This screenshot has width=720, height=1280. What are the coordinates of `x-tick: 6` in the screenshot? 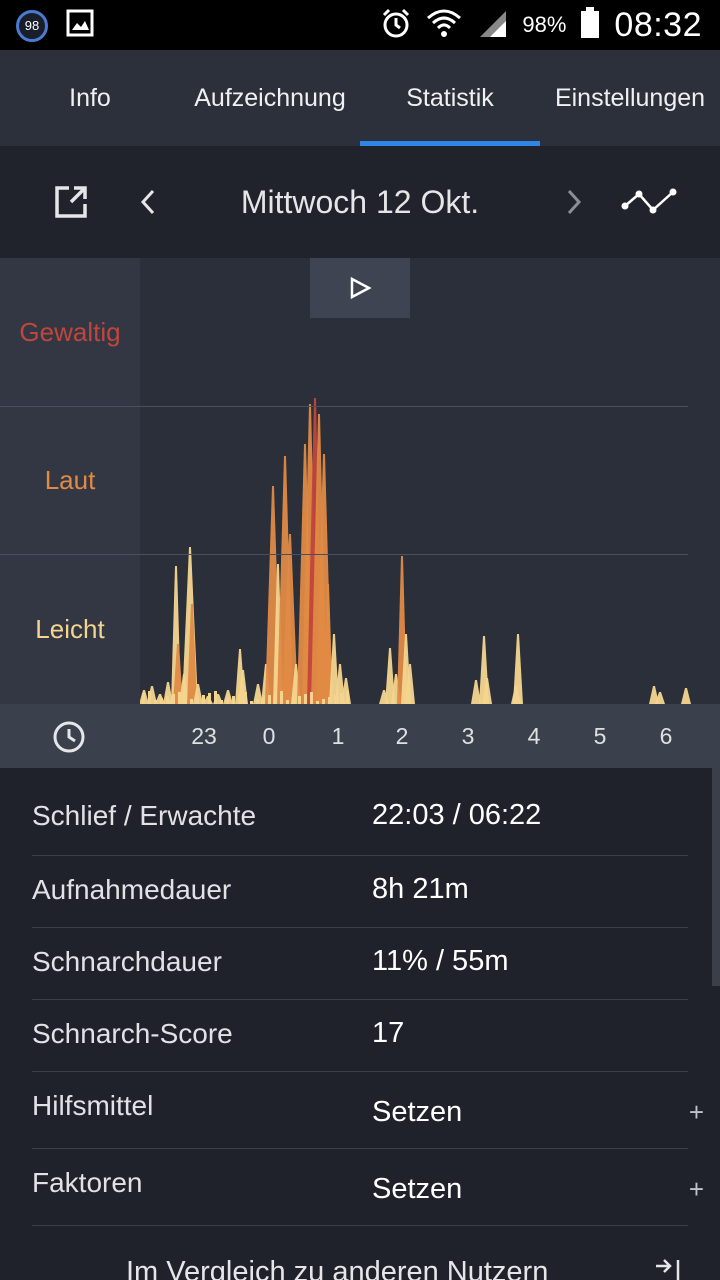 It's located at (666, 735).